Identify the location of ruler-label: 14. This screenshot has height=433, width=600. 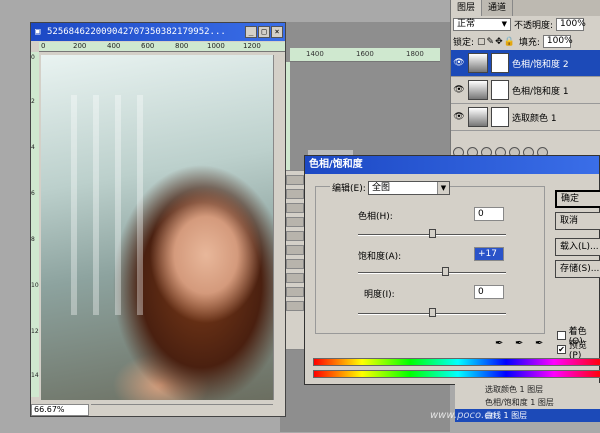
(35, 375).